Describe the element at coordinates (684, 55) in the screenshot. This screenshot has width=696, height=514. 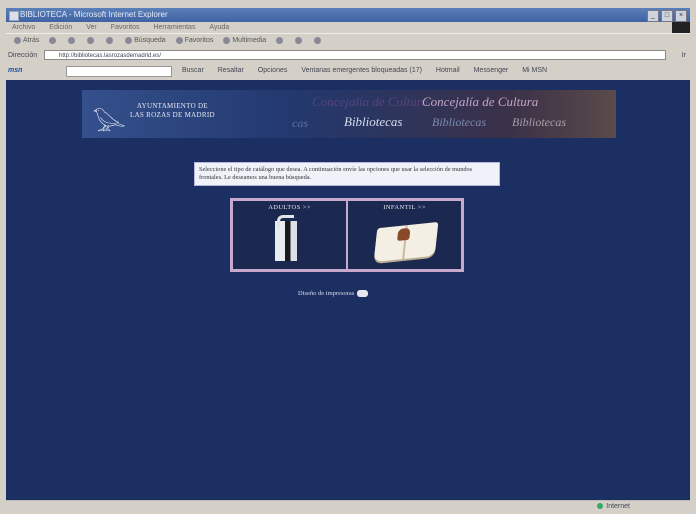
I see `go-button: Ir` at that location.